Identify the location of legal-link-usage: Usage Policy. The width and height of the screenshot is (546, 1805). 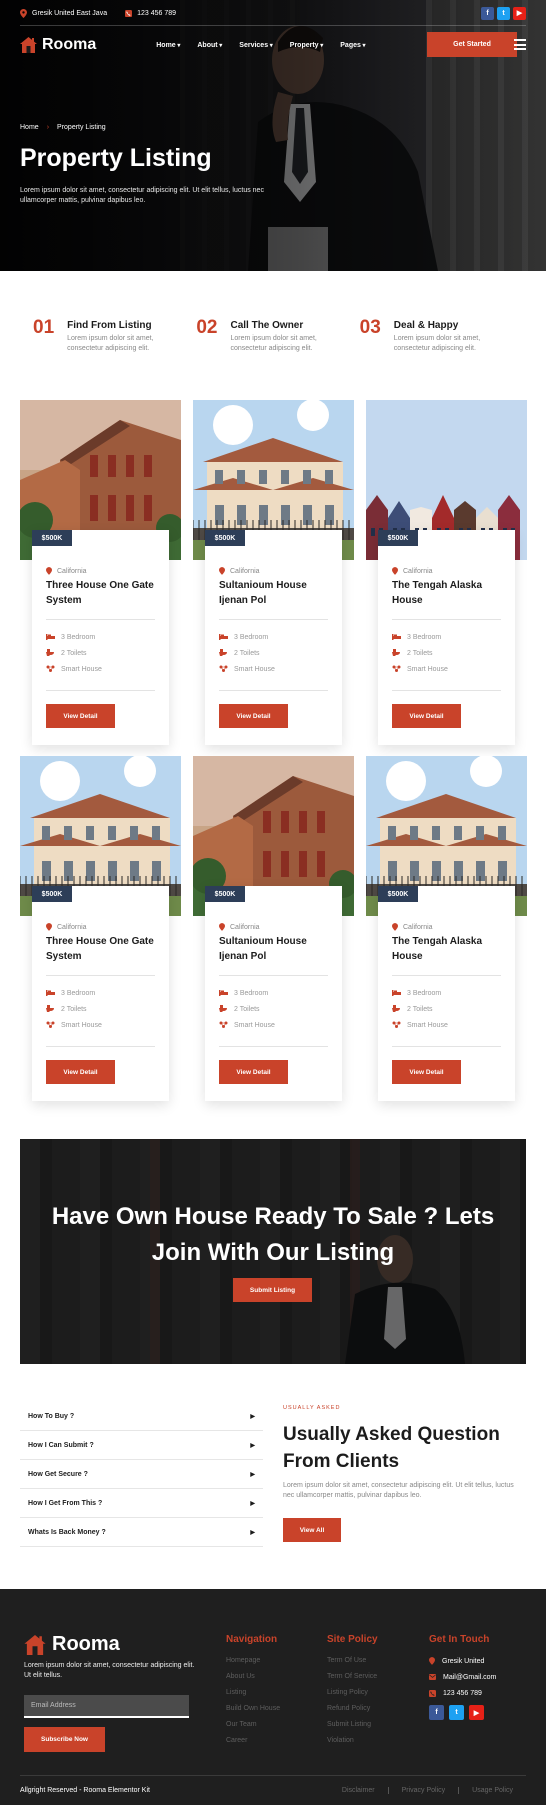
(492, 1790).